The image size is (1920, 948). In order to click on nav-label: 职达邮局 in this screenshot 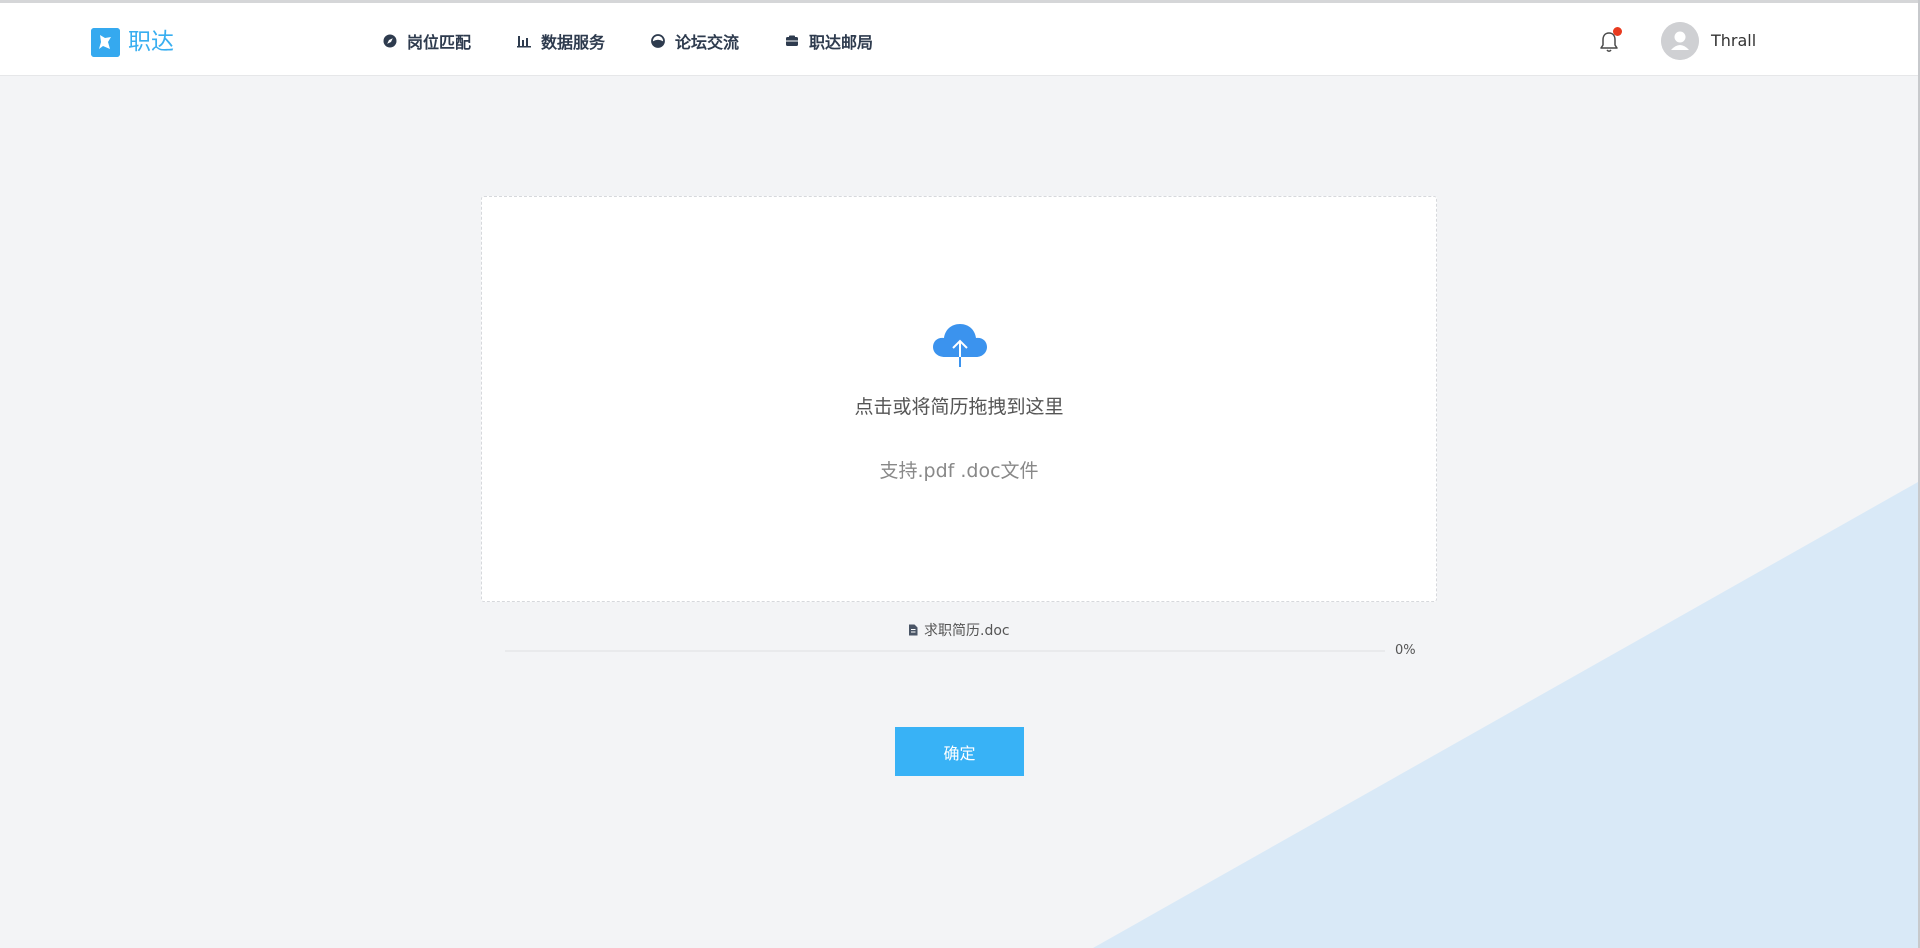, I will do `click(841, 42)`.